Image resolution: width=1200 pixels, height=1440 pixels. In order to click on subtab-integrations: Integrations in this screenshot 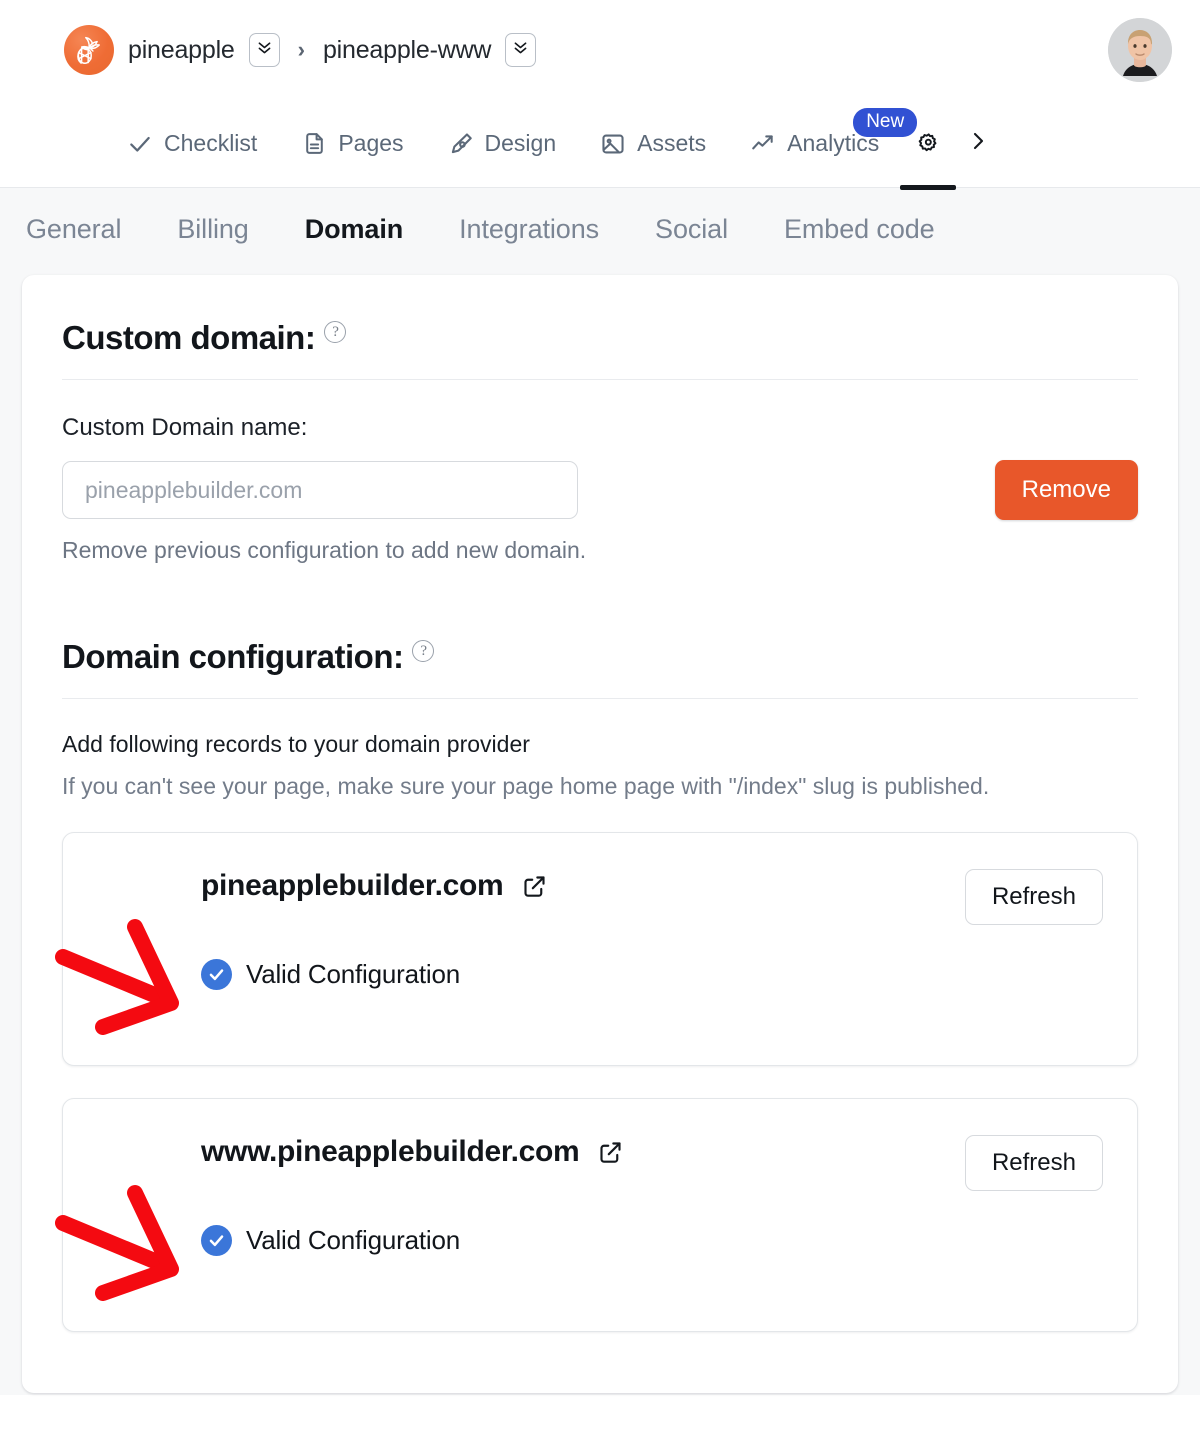, I will do `click(529, 229)`.